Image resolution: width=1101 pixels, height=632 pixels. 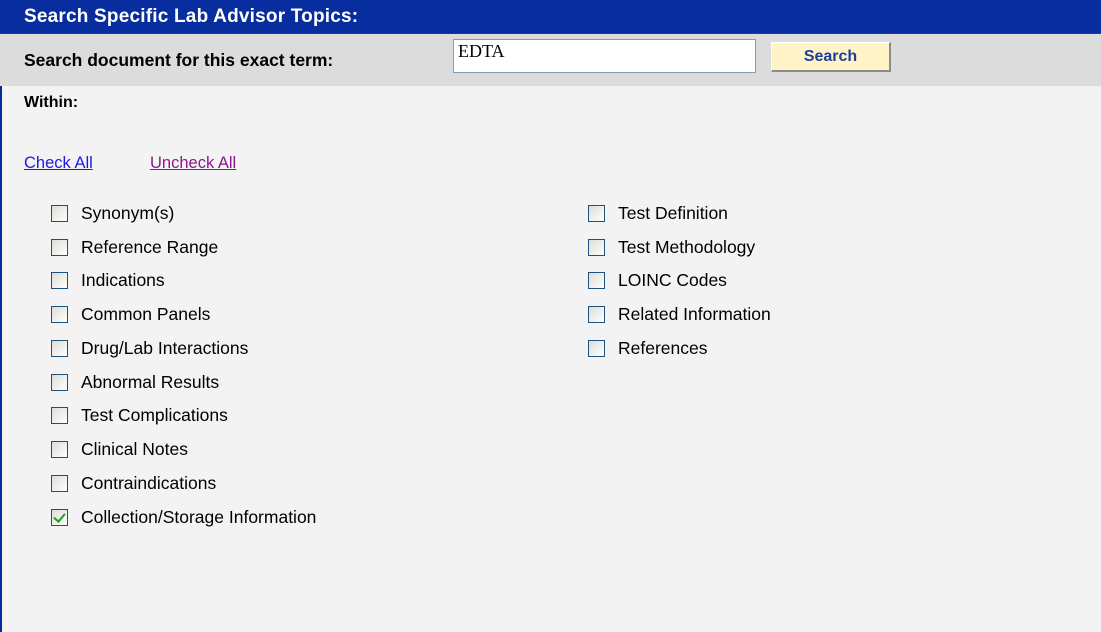 I want to click on option-indications: Indications, so click(x=108, y=280).